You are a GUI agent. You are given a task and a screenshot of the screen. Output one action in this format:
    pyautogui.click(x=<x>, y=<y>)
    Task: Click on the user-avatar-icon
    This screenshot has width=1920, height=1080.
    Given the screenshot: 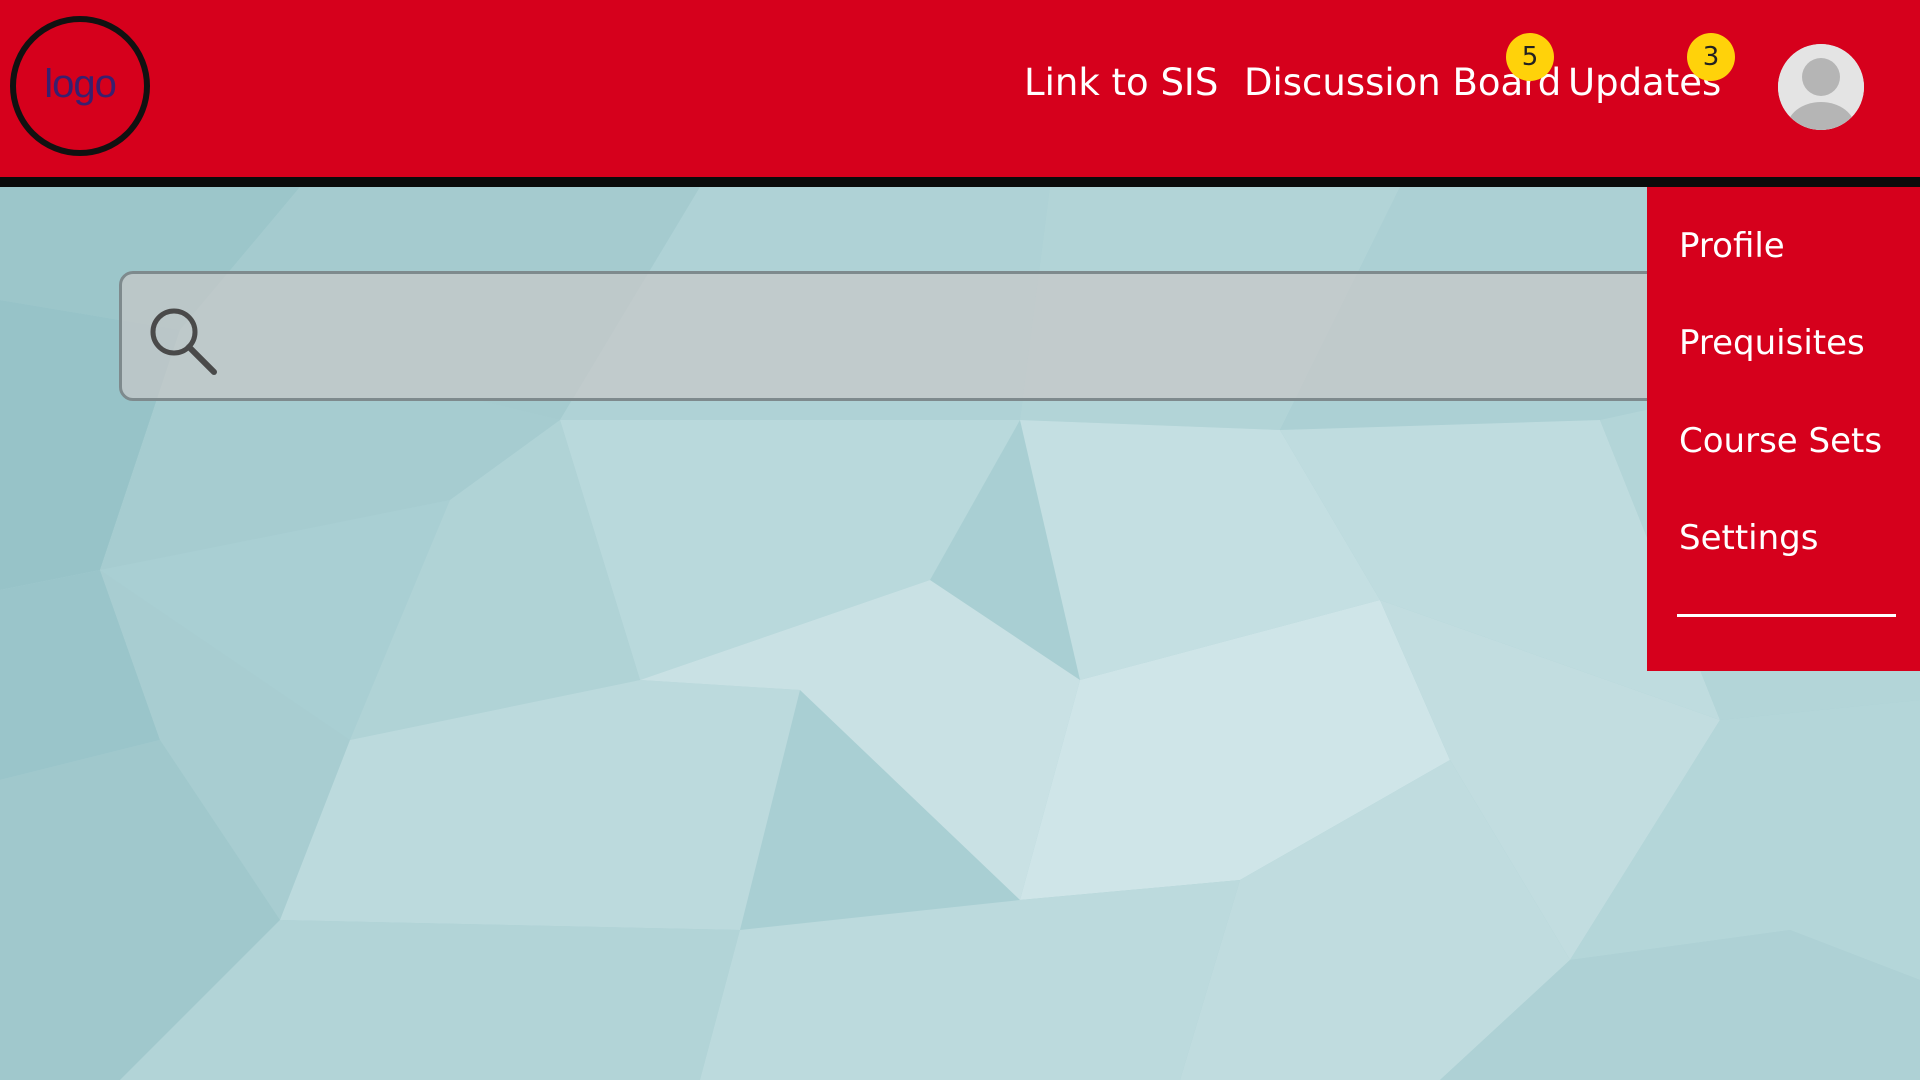 What is the action you would take?
    pyautogui.click(x=1821, y=87)
    